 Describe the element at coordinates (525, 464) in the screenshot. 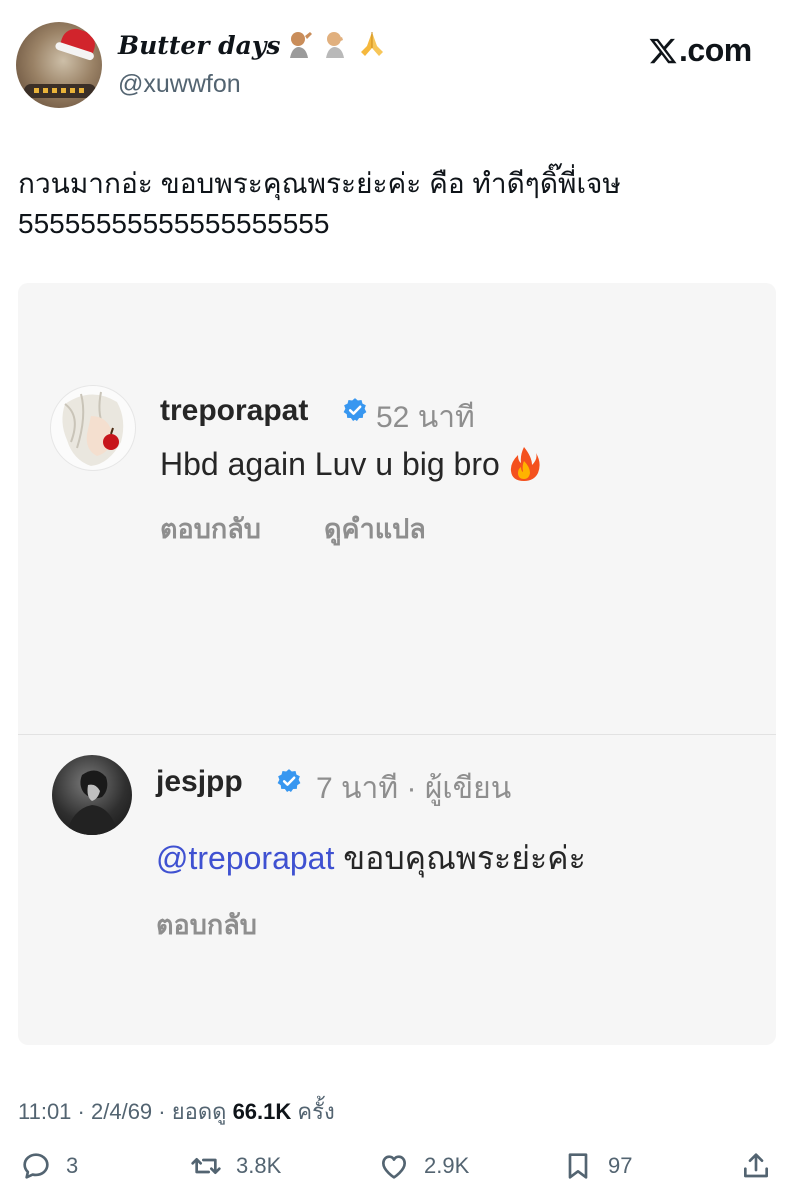

I see `fire-emoji-icon` at that location.